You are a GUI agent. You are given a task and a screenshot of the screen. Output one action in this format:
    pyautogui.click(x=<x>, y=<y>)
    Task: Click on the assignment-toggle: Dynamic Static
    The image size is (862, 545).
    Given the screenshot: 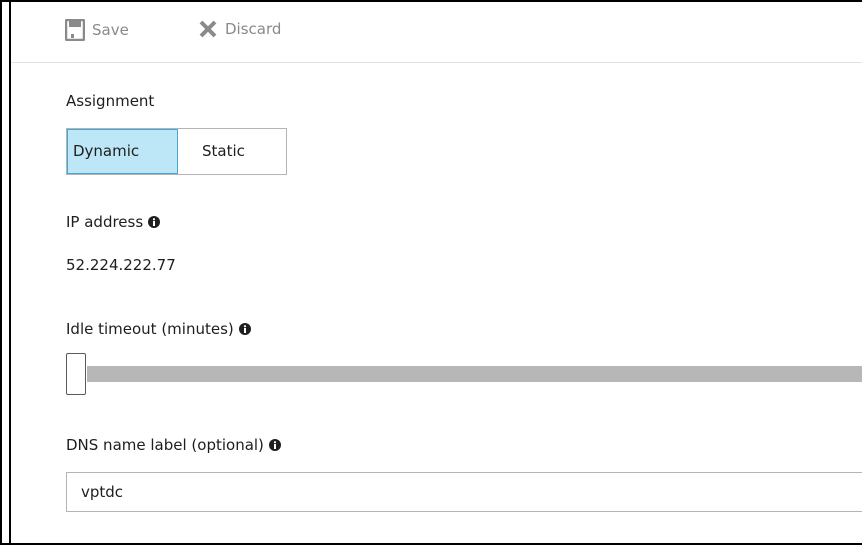 What is the action you would take?
    pyautogui.click(x=176, y=151)
    